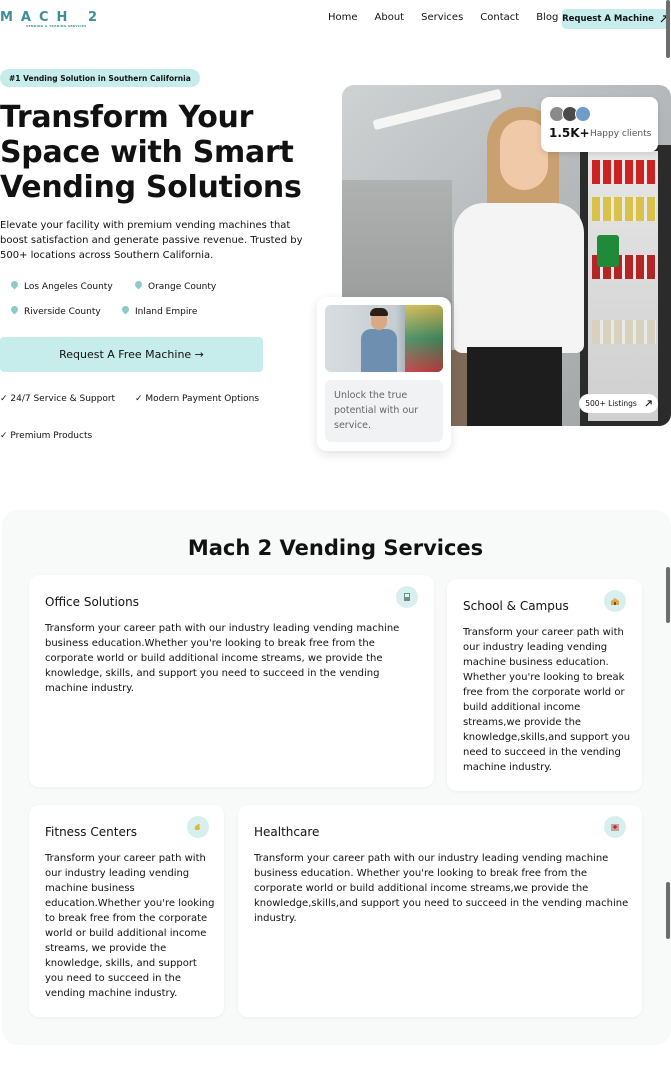 Image resolution: width=671 pixels, height=1080 pixels. What do you see at coordinates (62, 311) in the screenshot?
I see `county-label: Riverside County` at bounding box center [62, 311].